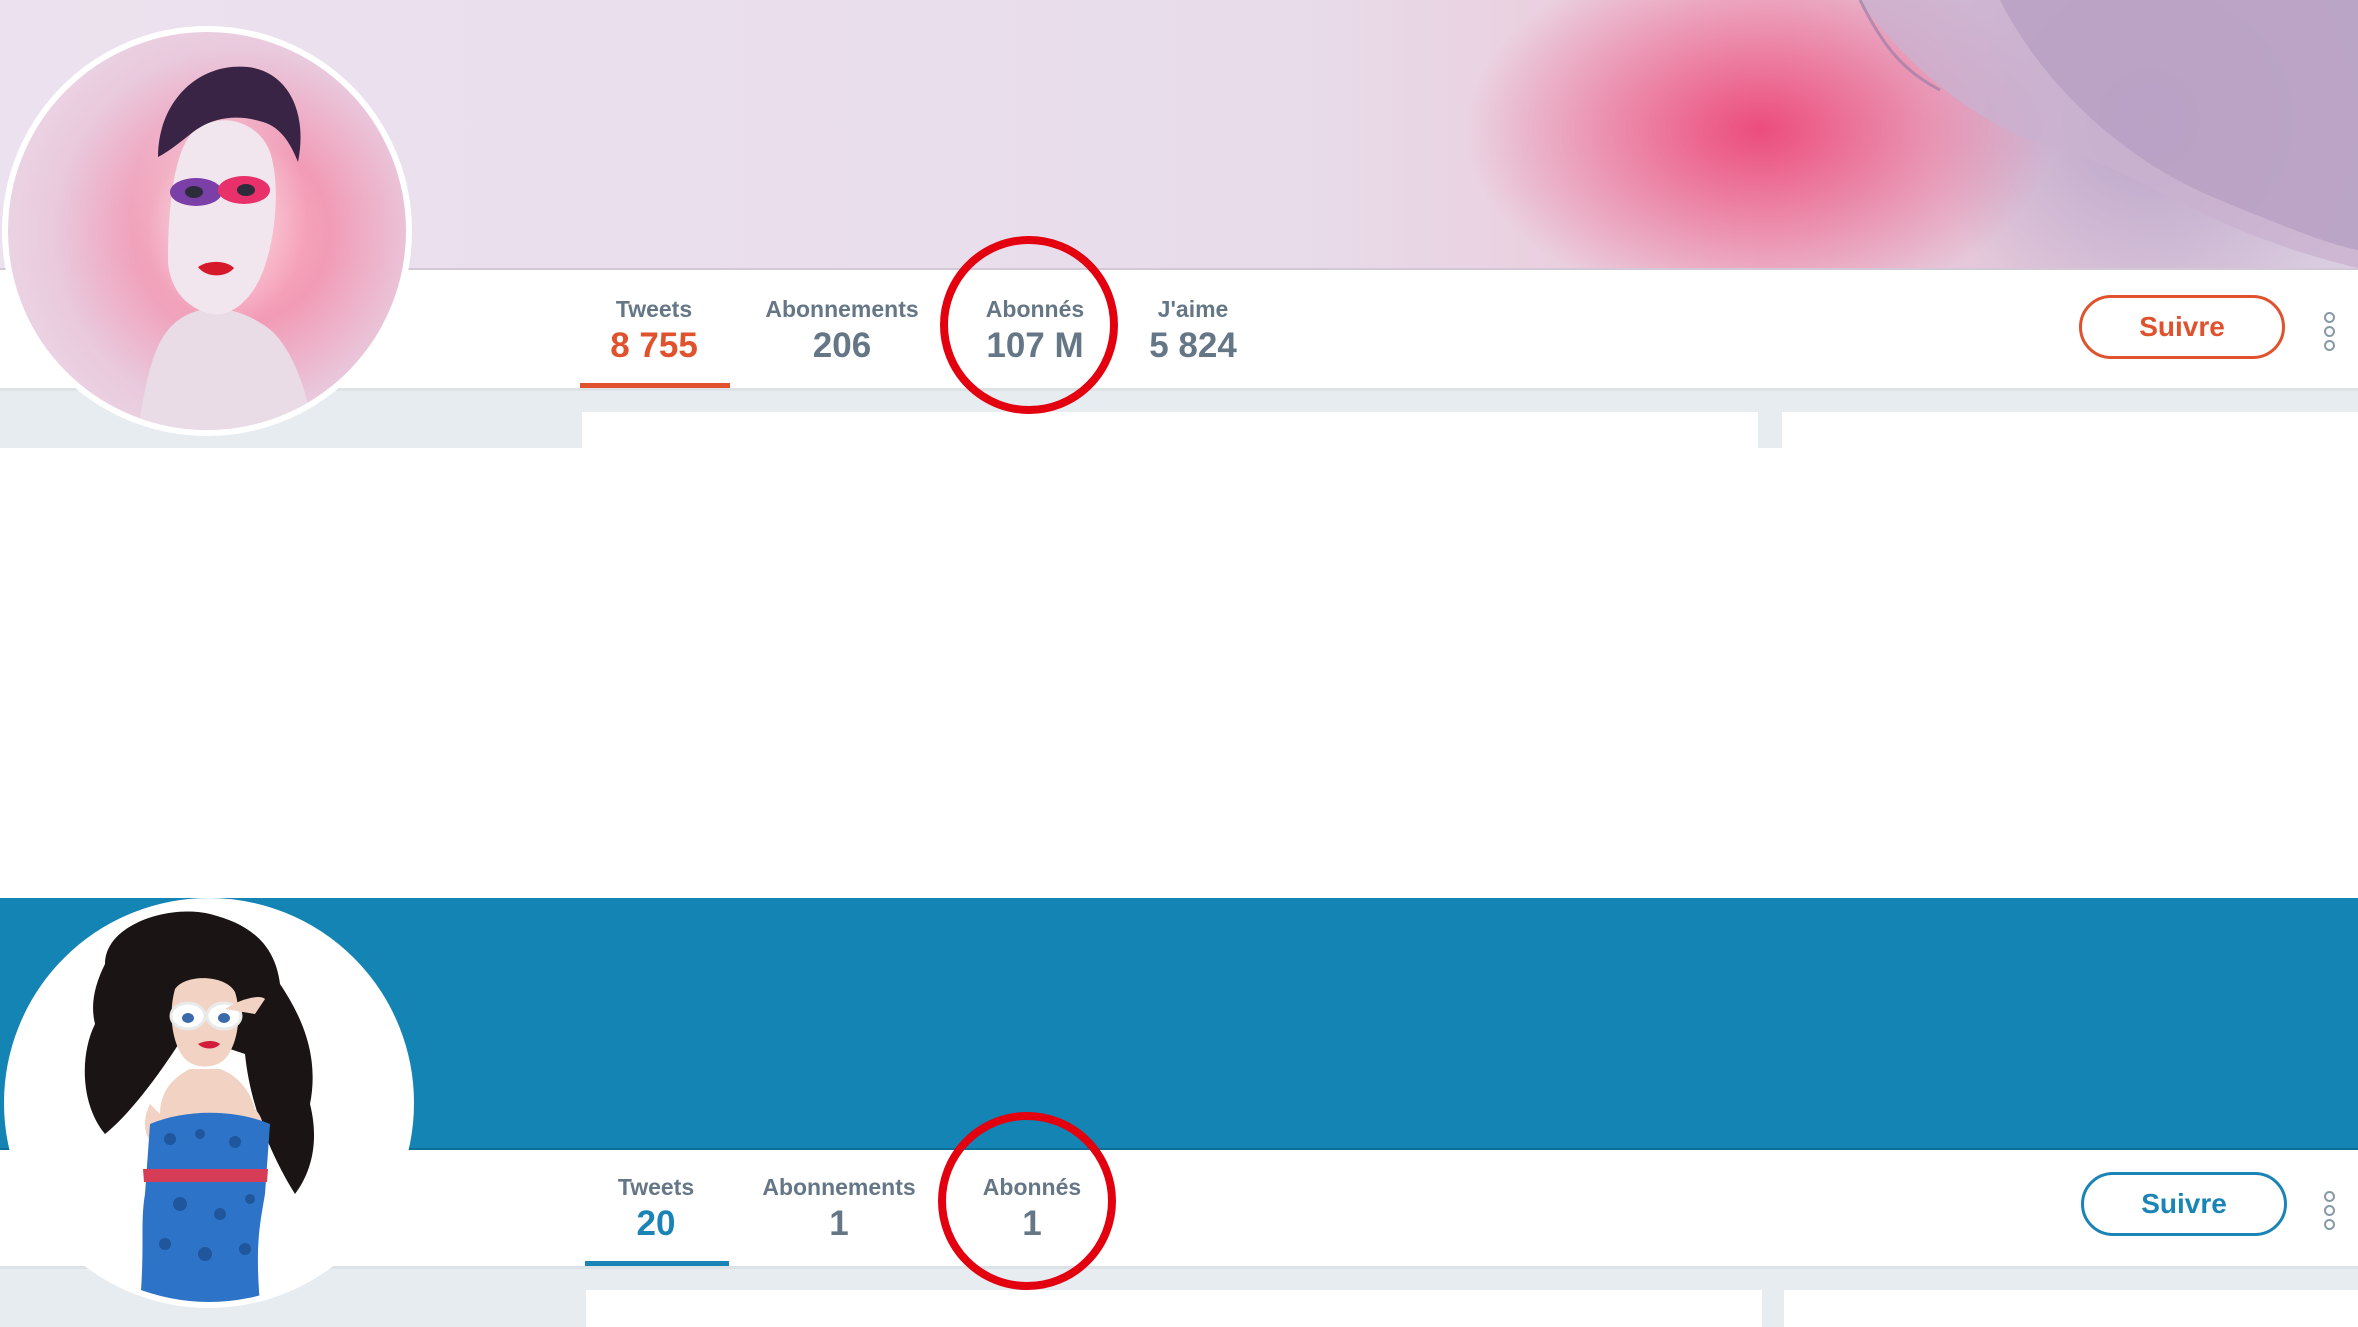  What do you see at coordinates (656, 1223) in the screenshot?
I see `tab-value: 20` at bounding box center [656, 1223].